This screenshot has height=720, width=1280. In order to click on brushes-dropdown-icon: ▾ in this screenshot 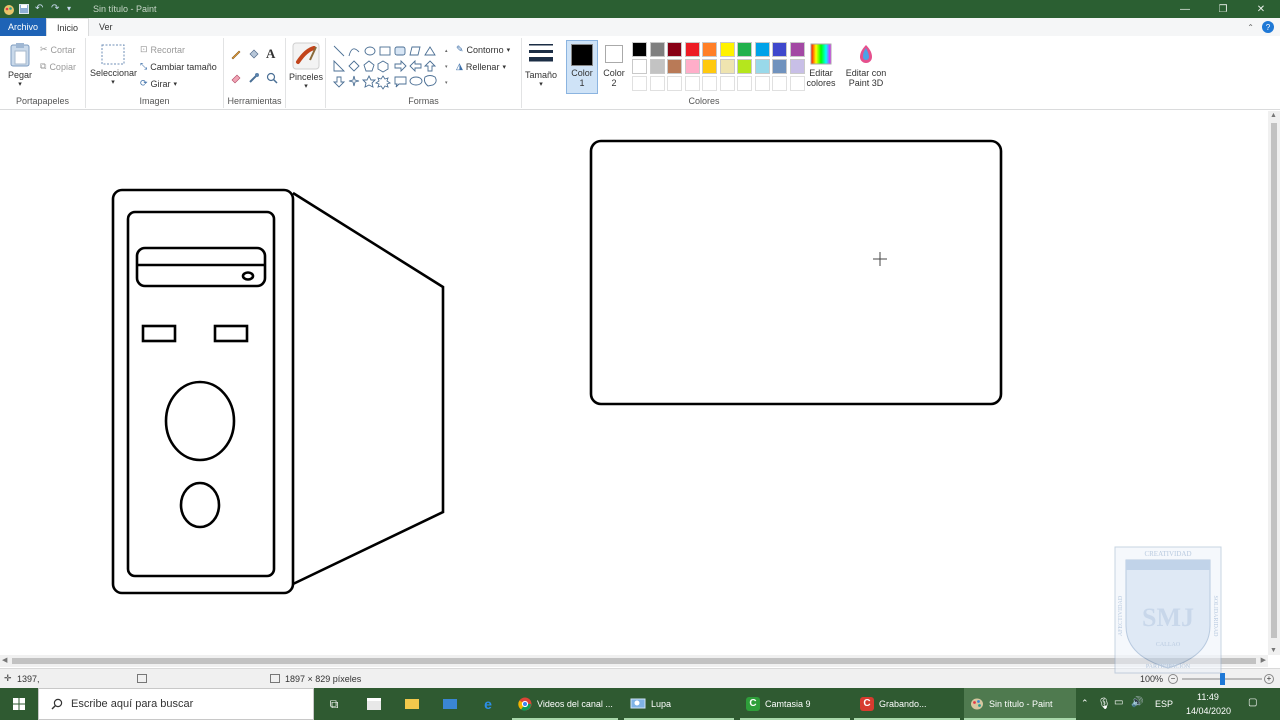, I will do `click(306, 86)`.